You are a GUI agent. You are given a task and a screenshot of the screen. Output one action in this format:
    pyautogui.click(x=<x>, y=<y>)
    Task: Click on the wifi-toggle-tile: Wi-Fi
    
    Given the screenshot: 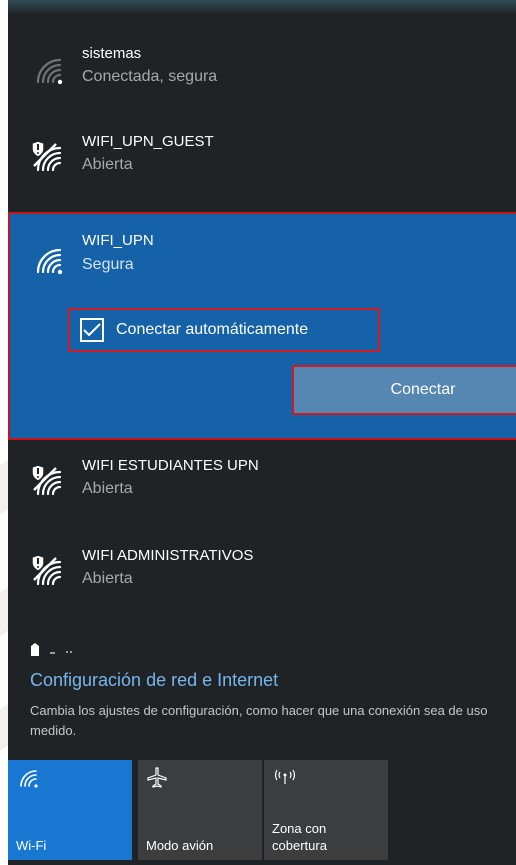 What is the action you would take?
    pyautogui.click(x=70, y=810)
    